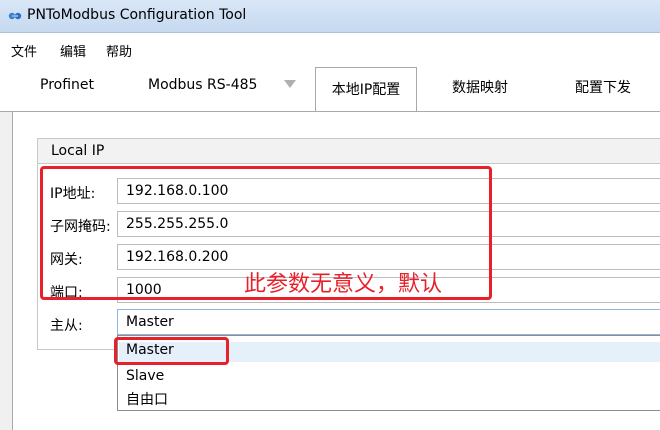 The width and height of the screenshot is (660, 430). Describe the element at coordinates (119, 50) in the screenshot. I see `menu-help: 帮助` at that location.